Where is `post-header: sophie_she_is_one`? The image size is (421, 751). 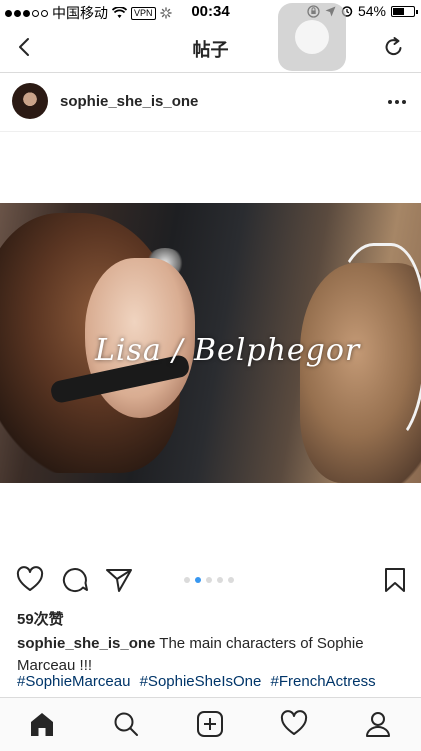 post-header: sophie_she_is_one is located at coordinates (210, 102).